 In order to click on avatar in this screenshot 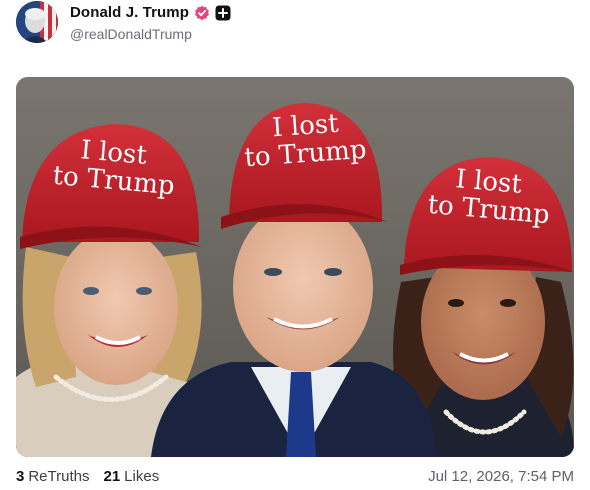, I will do `click(37, 22)`.